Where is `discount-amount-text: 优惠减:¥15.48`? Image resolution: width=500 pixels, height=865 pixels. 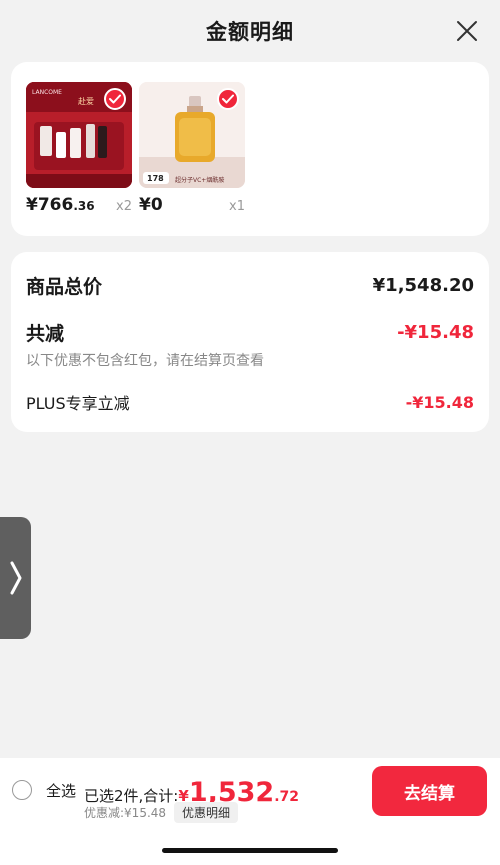 discount-amount-text: 优惠减:¥15.48 is located at coordinates (125, 813).